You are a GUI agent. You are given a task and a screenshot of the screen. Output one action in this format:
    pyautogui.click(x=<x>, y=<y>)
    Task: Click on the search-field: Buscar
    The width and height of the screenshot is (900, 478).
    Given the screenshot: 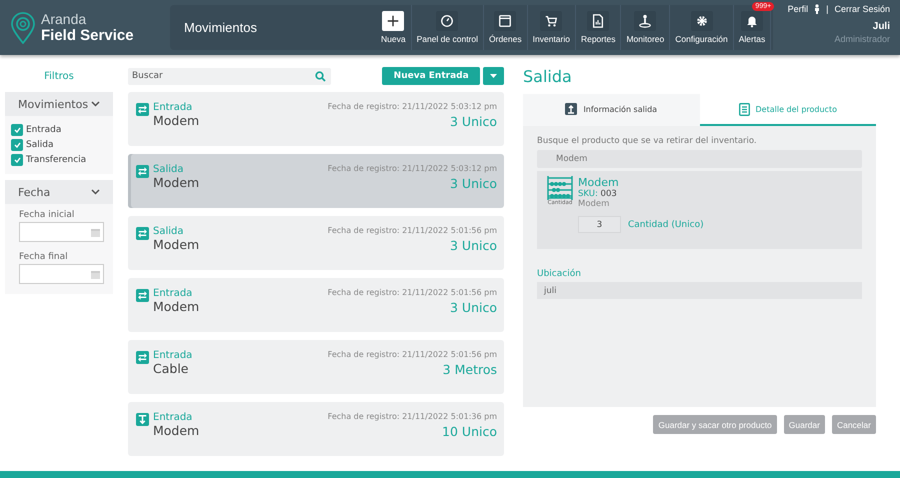 What is the action you would take?
    pyautogui.click(x=229, y=76)
    